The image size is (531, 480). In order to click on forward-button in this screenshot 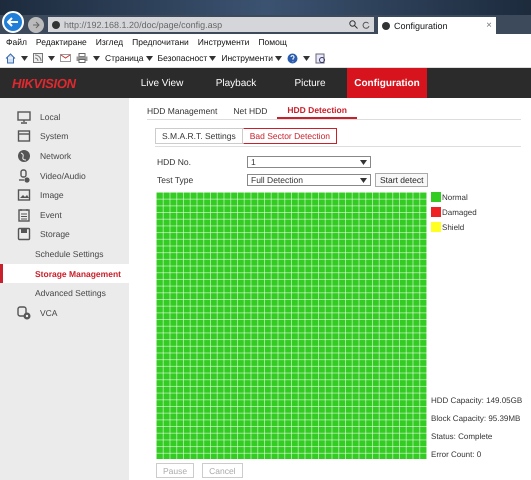, I will do `click(36, 24)`.